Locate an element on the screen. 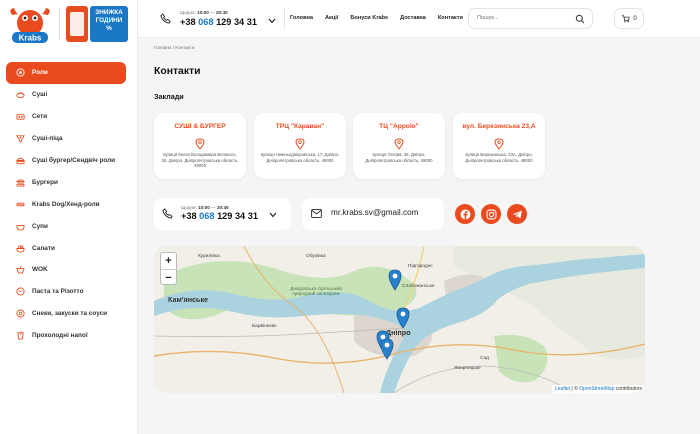 The width and height of the screenshot is (700, 434). burger-roll-icon is located at coordinates (20, 161).